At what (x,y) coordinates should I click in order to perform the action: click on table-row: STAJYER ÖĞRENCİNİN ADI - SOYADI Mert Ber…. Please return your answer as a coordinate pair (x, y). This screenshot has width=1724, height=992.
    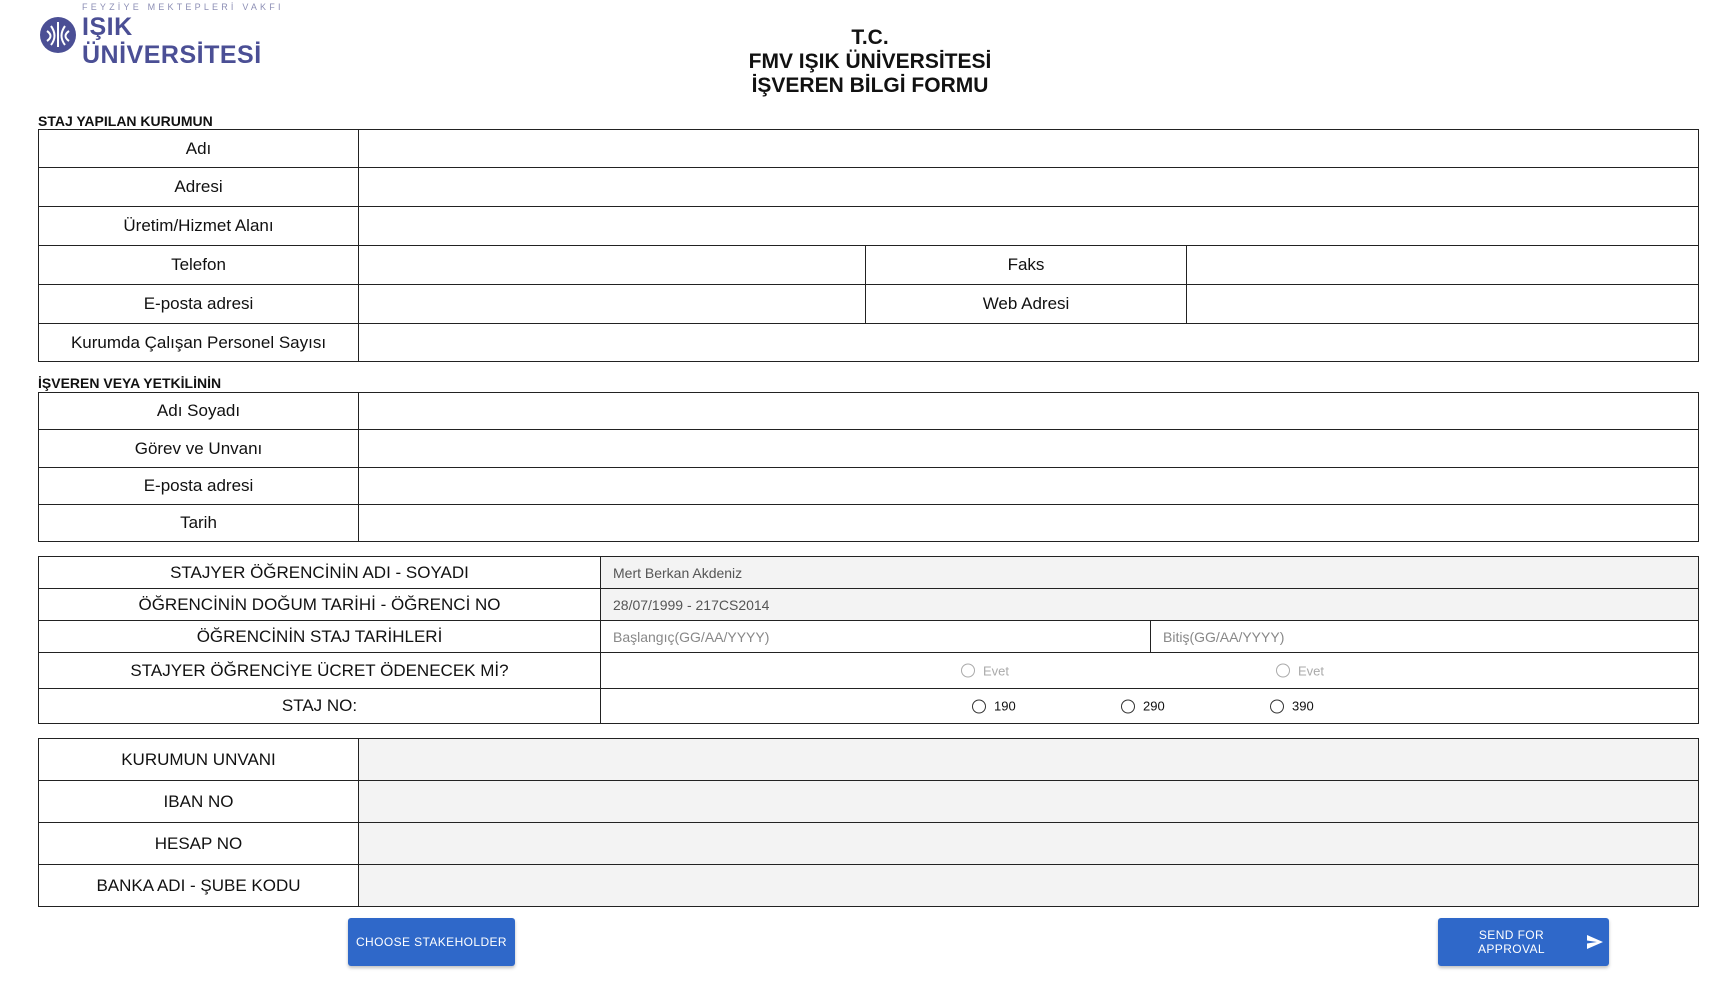
    Looking at the image, I should click on (869, 572).